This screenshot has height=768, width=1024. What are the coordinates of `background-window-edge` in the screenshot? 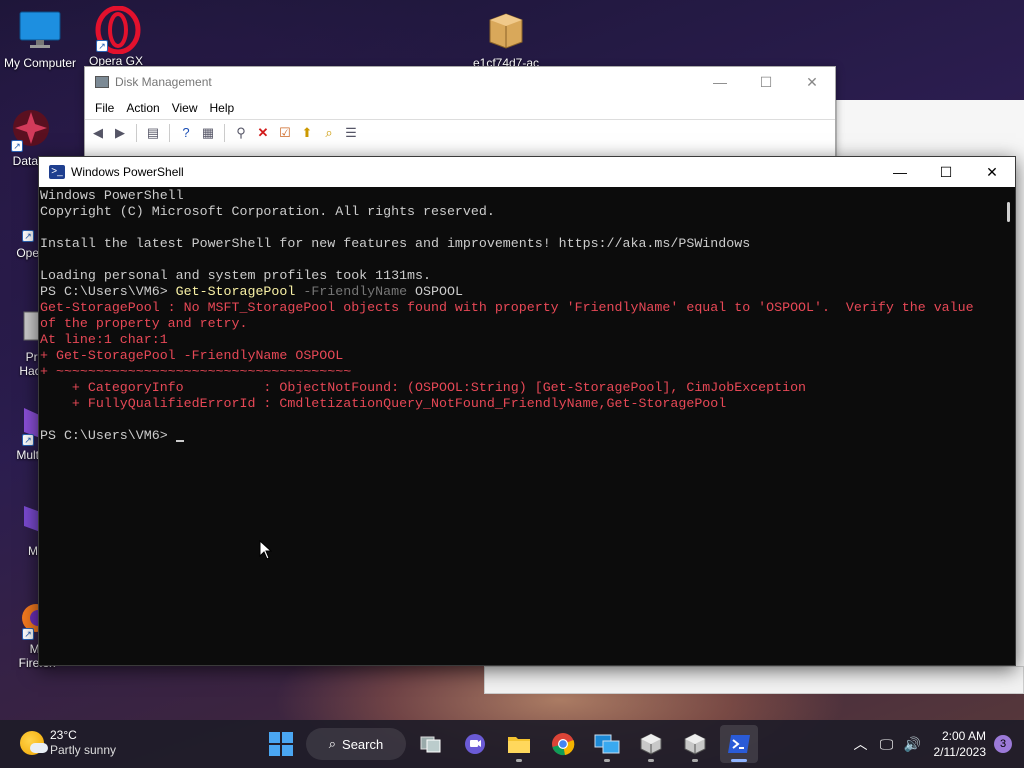 It's located at (754, 680).